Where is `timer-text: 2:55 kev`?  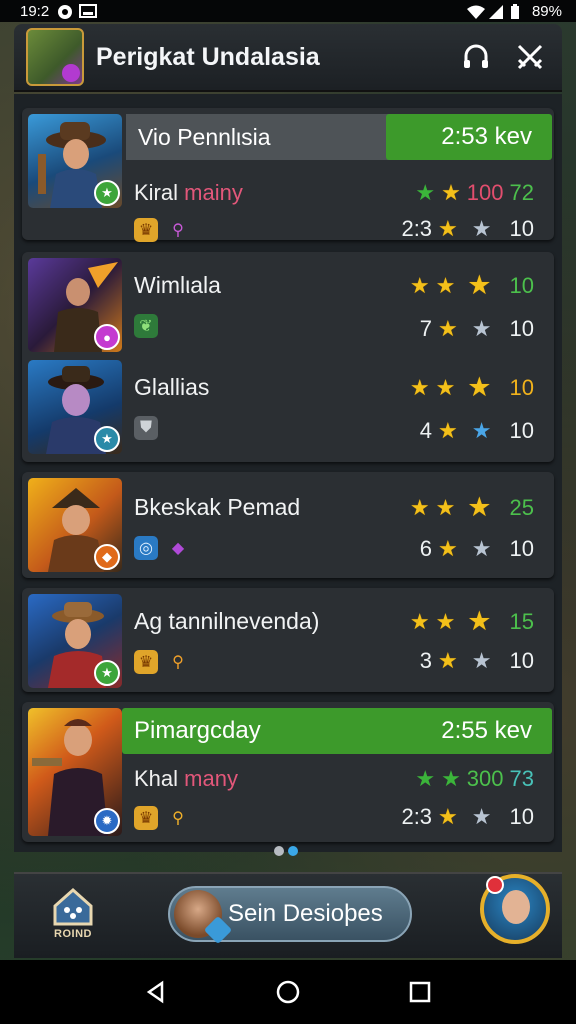
timer-text: 2:55 kev is located at coordinates (486, 730).